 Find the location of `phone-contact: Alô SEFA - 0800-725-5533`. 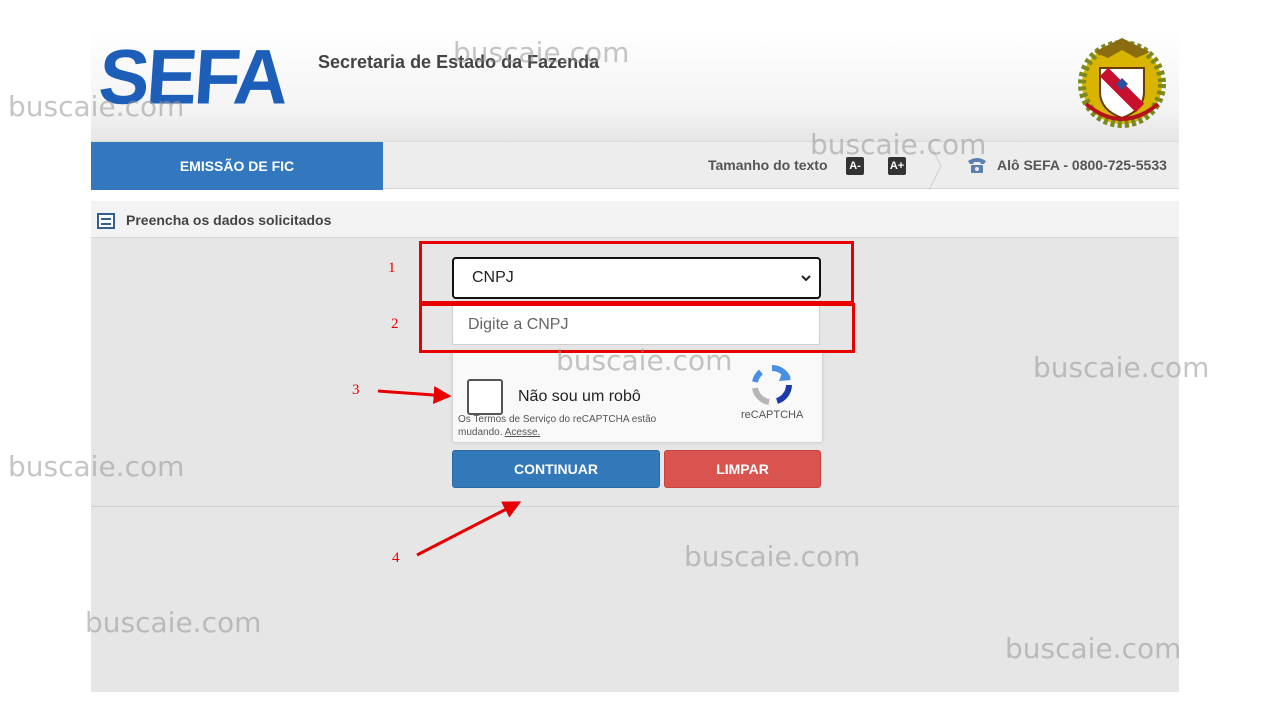

phone-contact: Alô SEFA - 0800-725-5533 is located at coordinates (1082, 165).